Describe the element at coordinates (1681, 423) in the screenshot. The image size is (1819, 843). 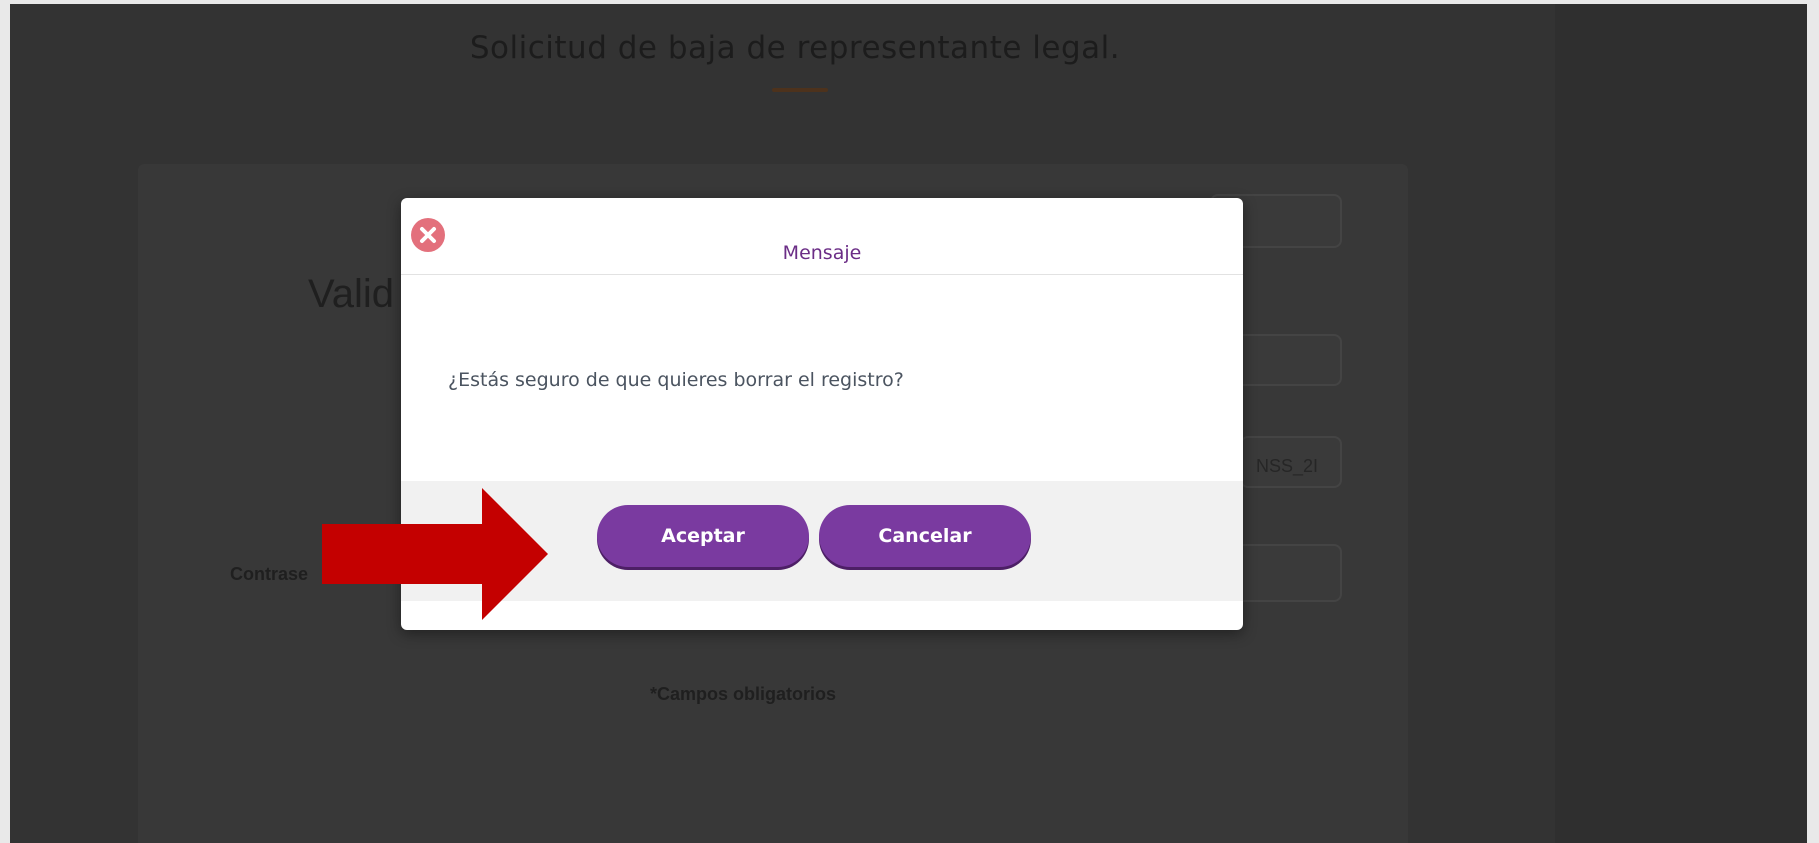
I see `right-panel` at that location.